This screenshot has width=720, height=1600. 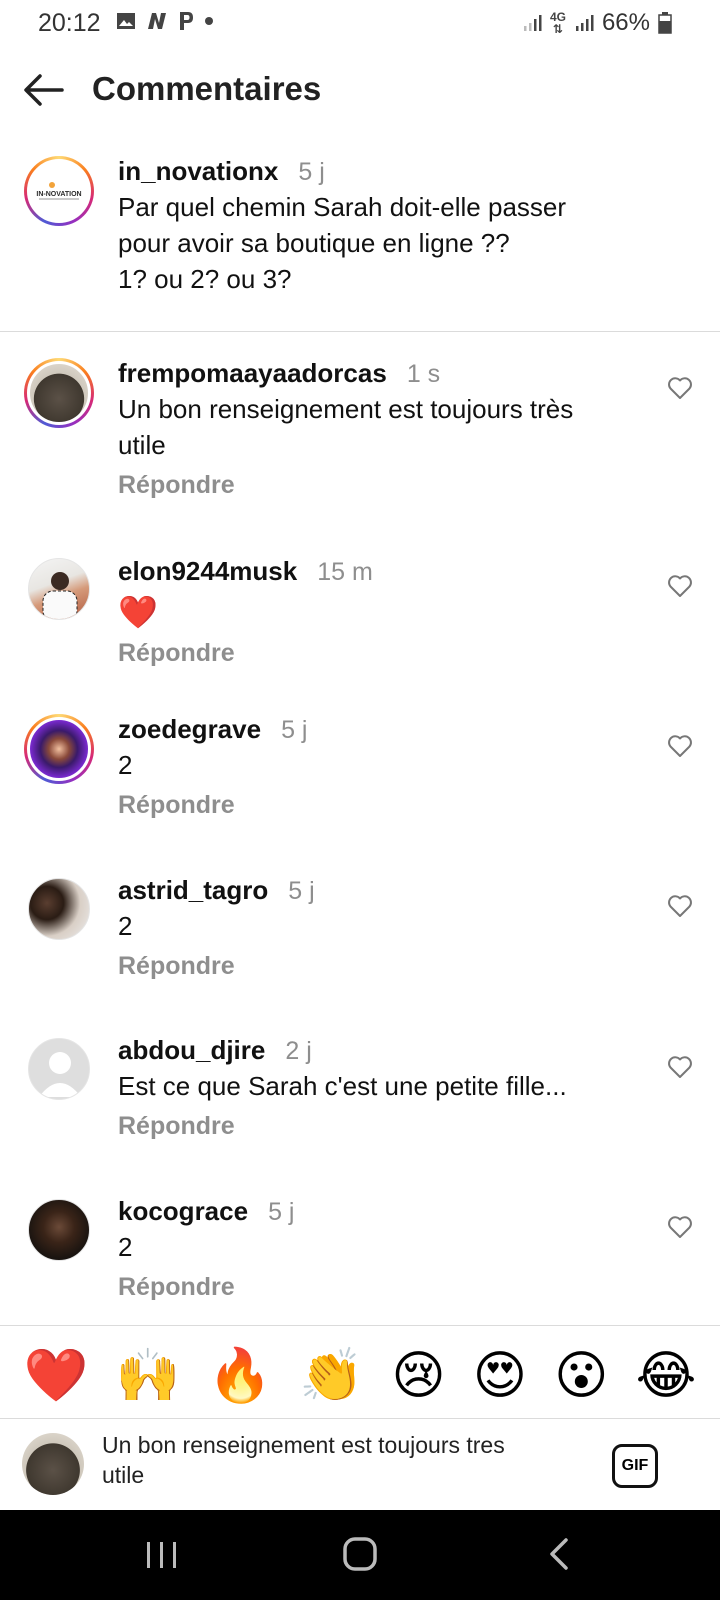 What do you see at coordinates (584, 23) in the screenshot?
I see `cell-signal-icon` at bounding box center [584, 23].